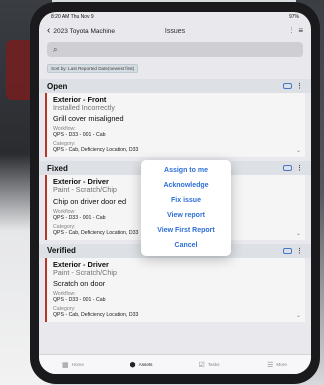  Describe the element at coordinates (186, 170) in the screenshot. I see `assign-to-me-button: Assign to me` at that location.